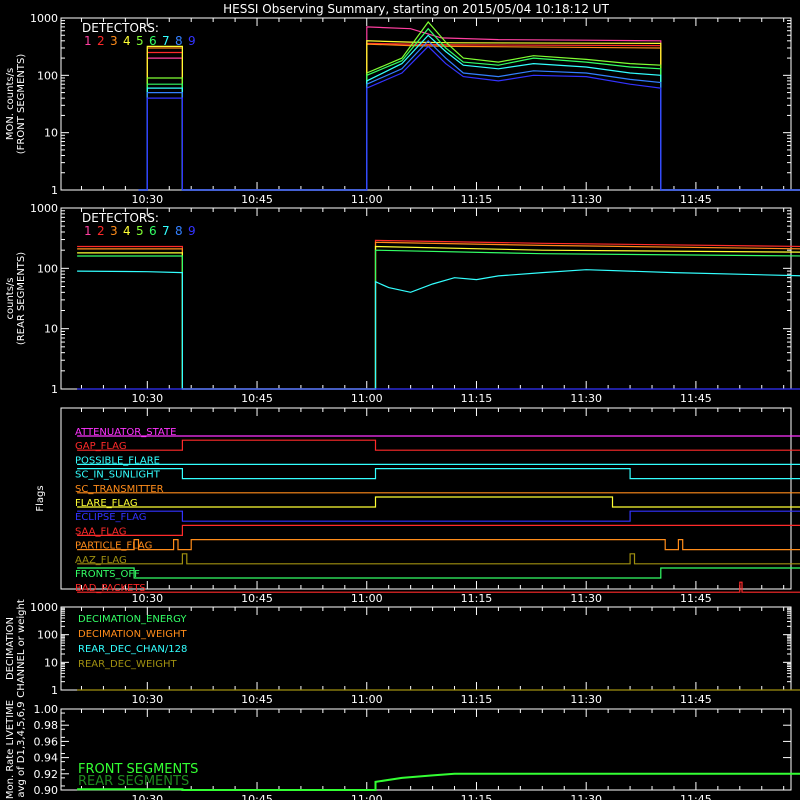  Describe the element at coordinates (46, 758) in the screenshot. I see `y-tick-label: 0.94` at that location.